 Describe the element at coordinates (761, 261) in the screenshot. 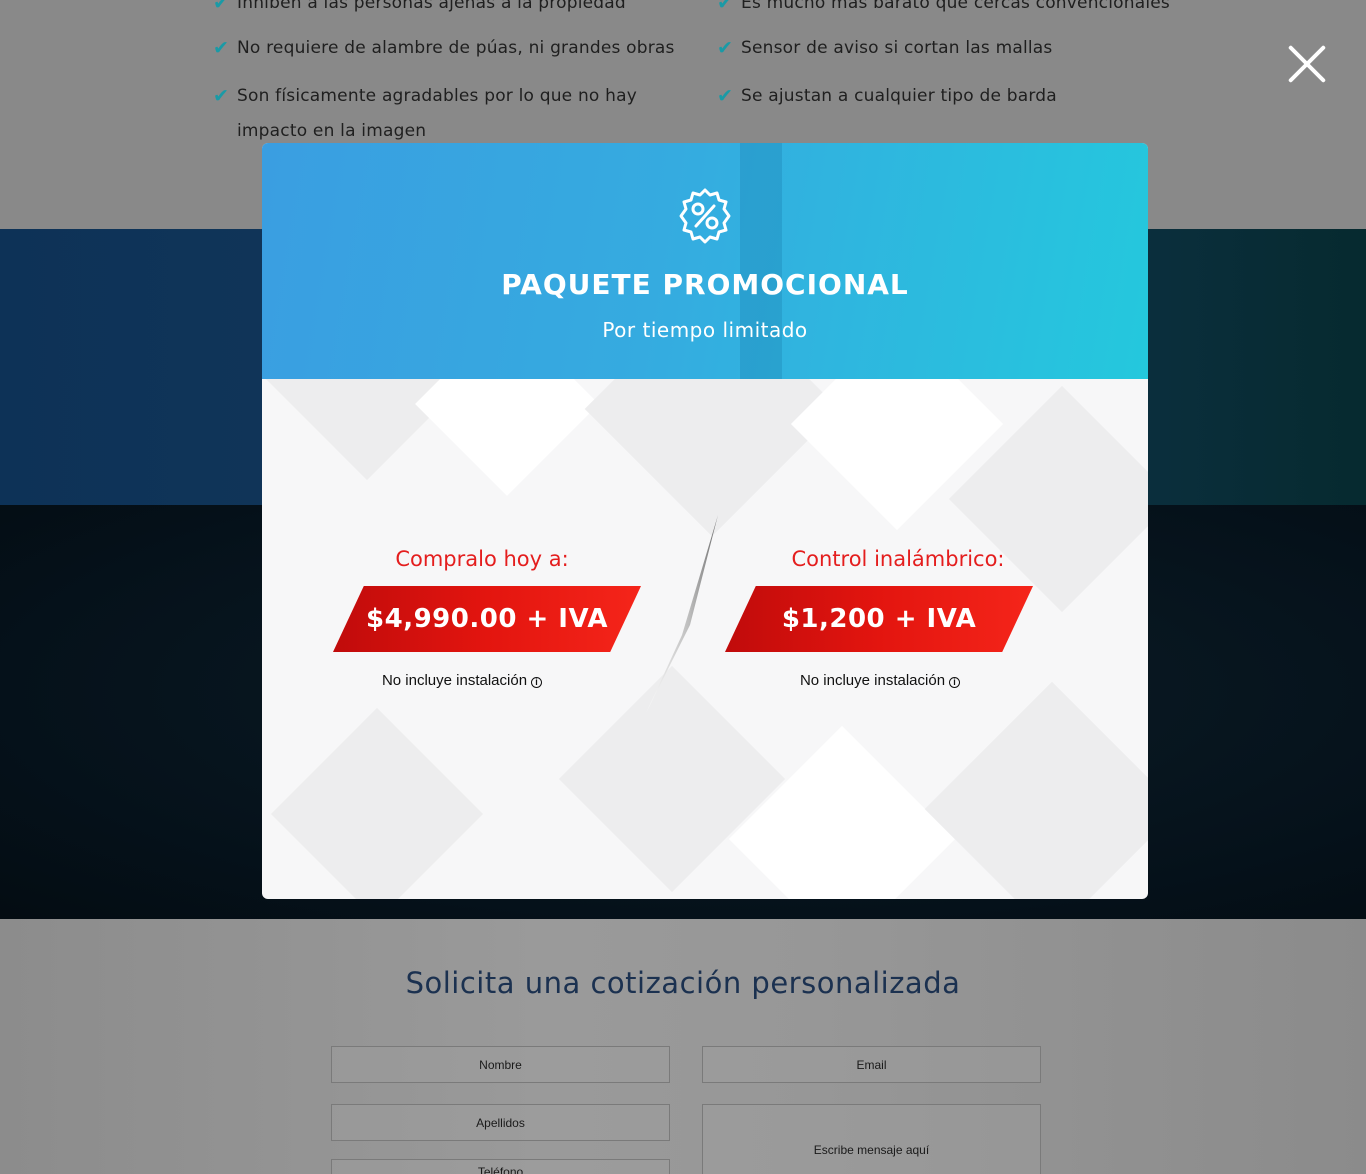

I see `pole-image` at that location.